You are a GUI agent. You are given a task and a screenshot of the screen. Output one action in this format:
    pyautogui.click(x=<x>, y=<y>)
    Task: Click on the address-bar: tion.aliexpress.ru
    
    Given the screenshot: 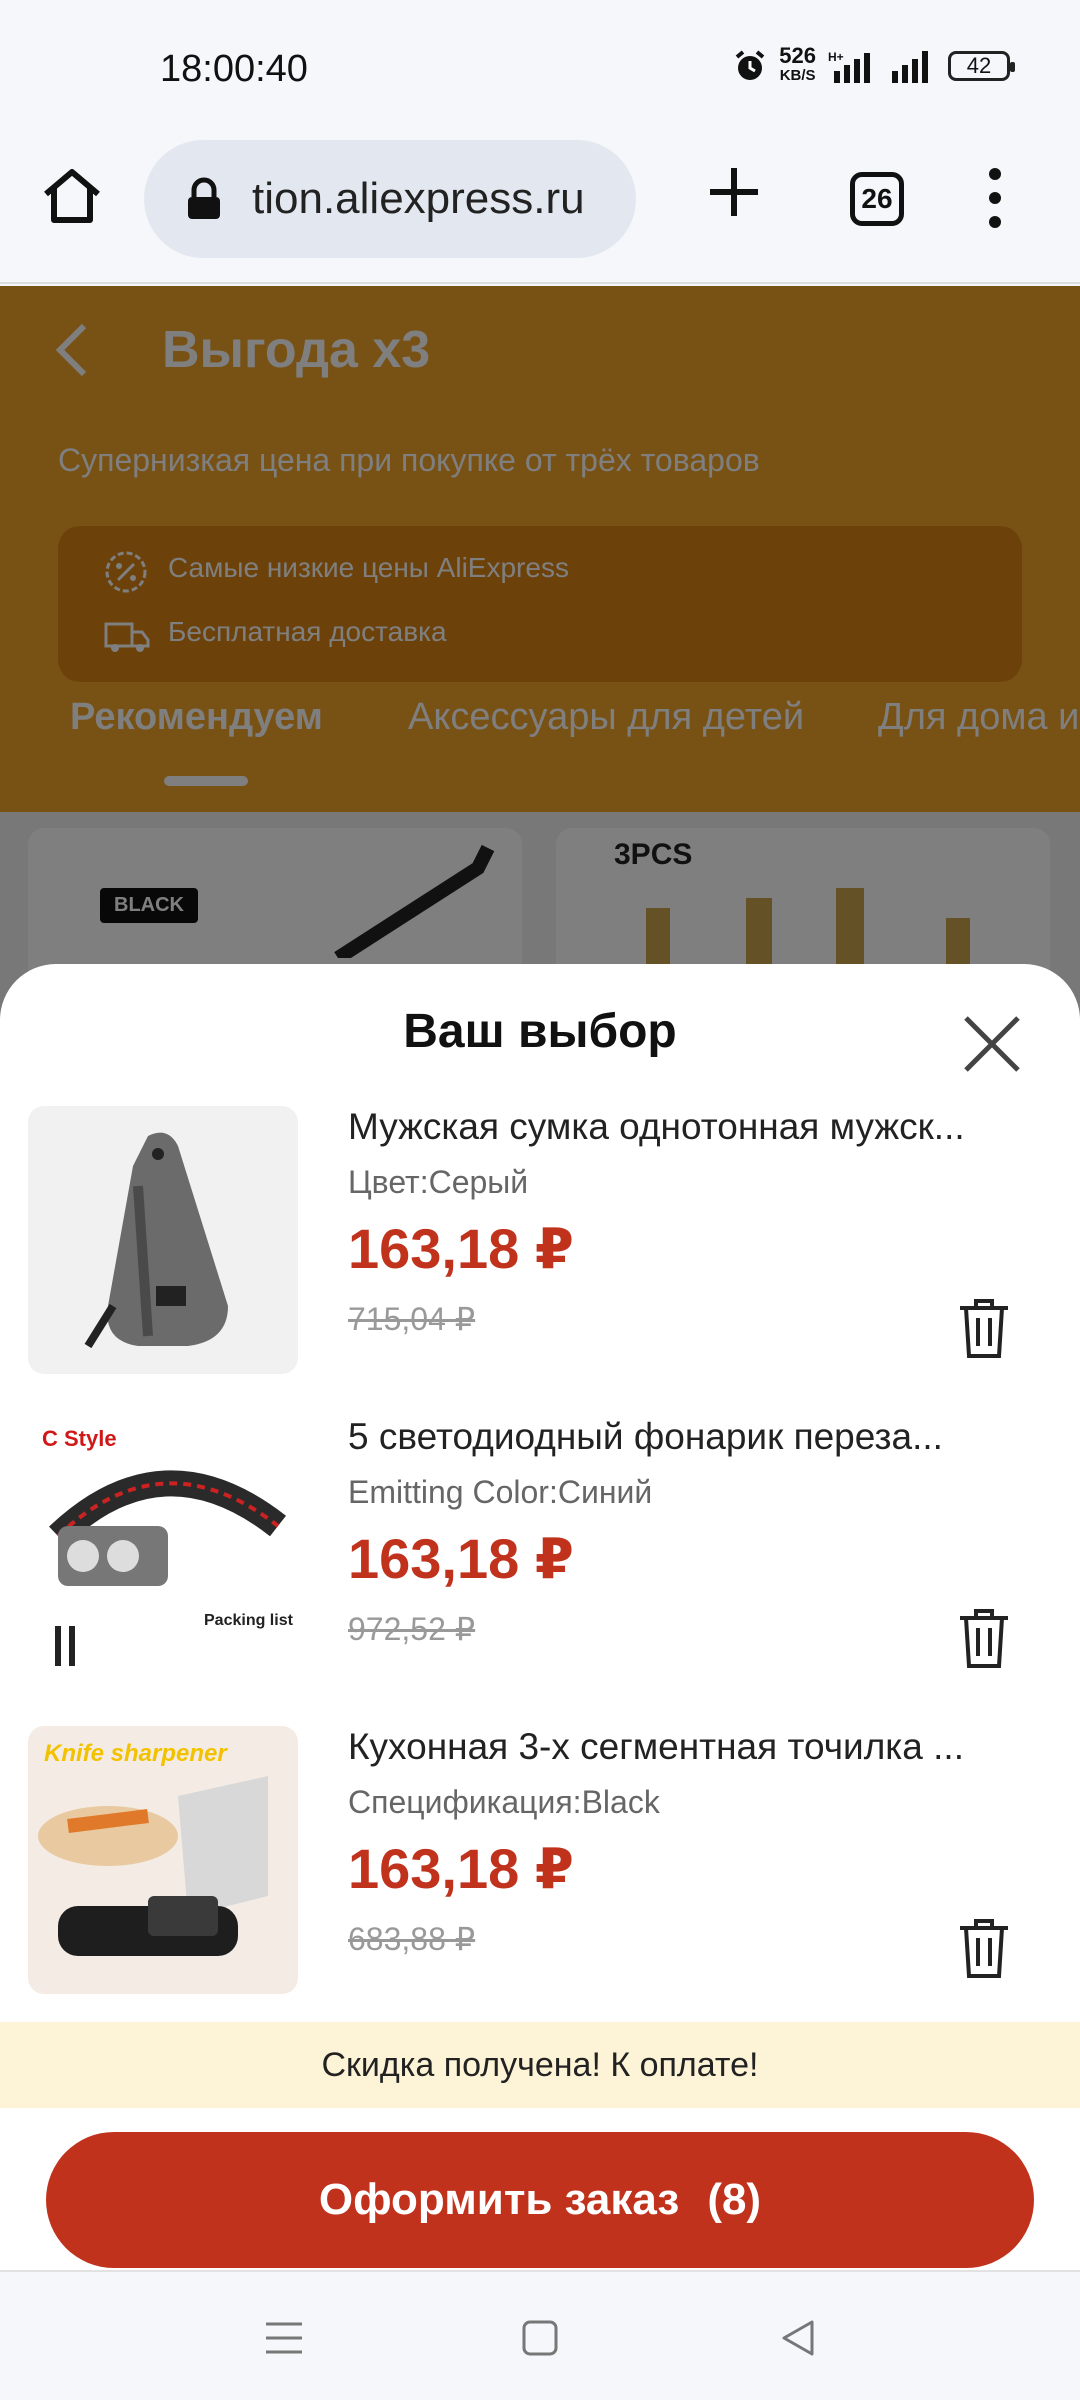 What is the action you would take?
    pyautogui.click(x=390, y=199)
    